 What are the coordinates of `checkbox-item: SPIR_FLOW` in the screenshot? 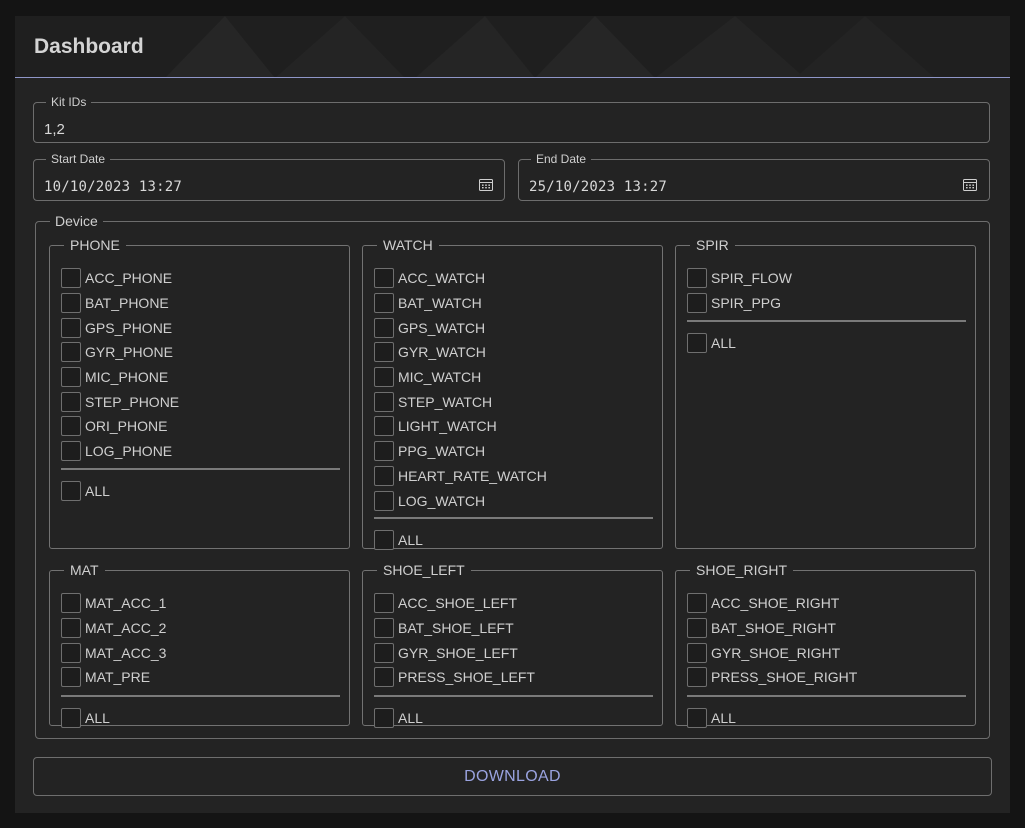 It's located at (739, 278).